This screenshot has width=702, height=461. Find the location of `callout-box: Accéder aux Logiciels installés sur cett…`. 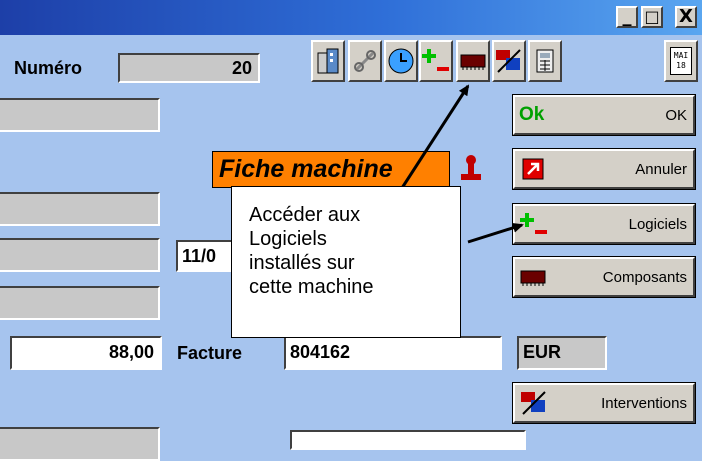

callout-box: Accéder aux Logiciels installés sur cett… is located at coordinates (346, 262).